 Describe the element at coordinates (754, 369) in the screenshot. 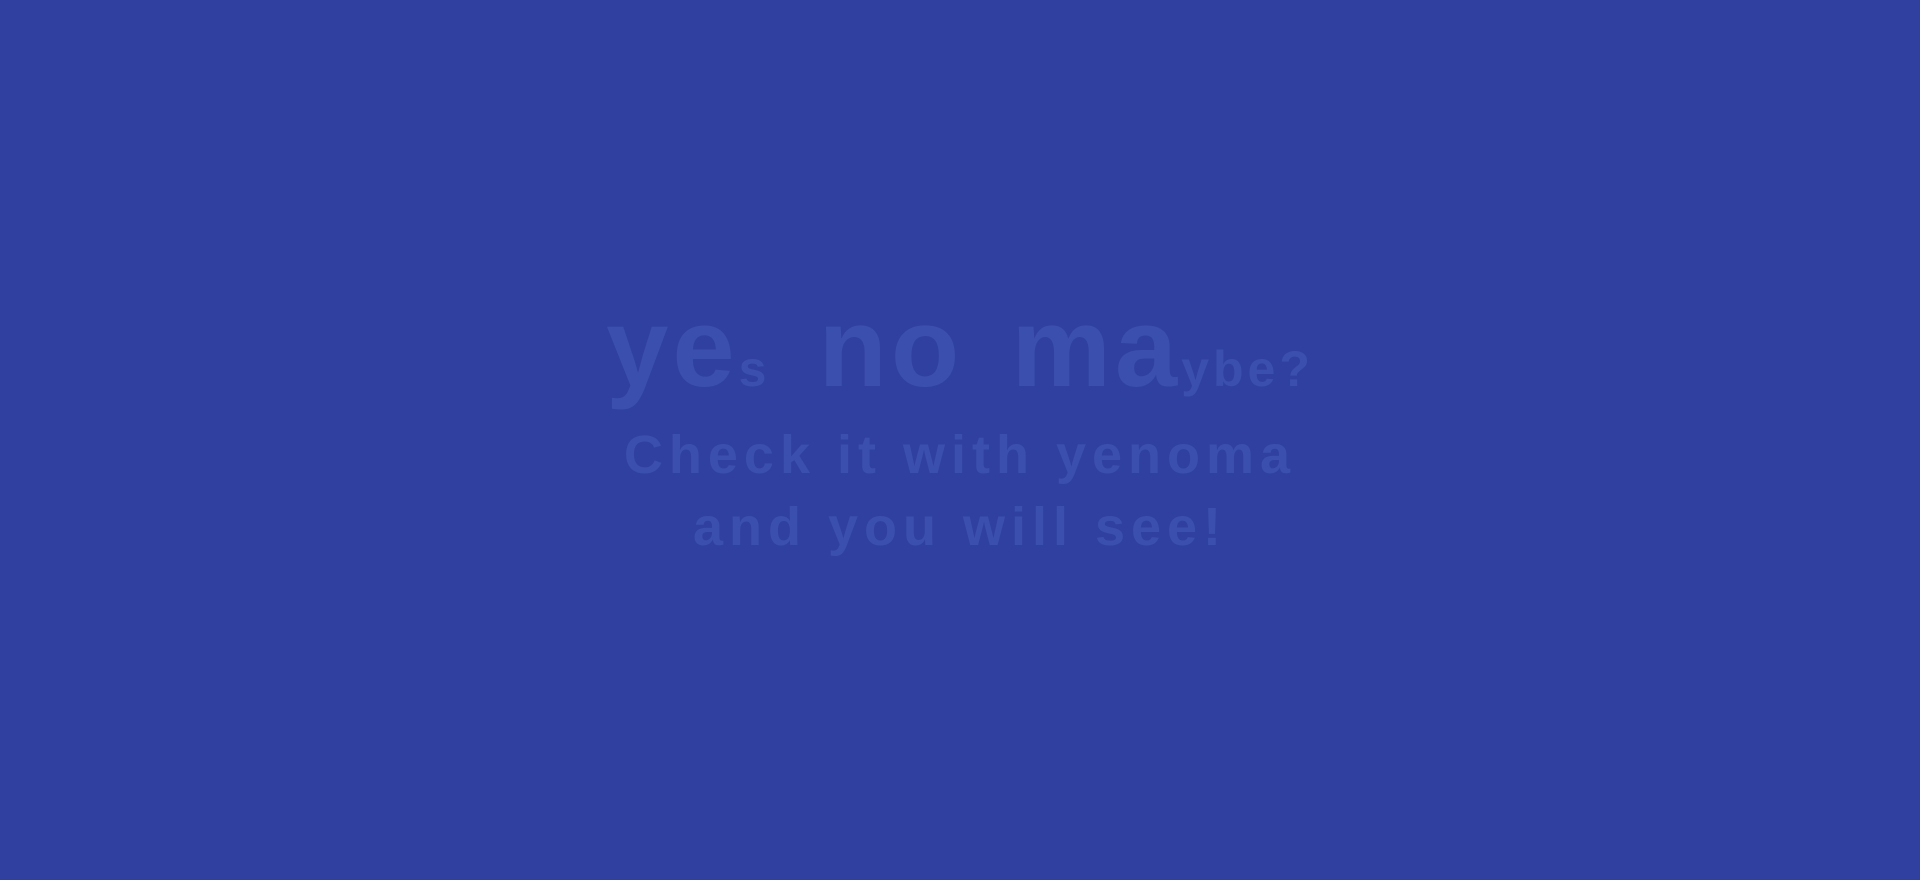

I see `headline-s: s` at that location.